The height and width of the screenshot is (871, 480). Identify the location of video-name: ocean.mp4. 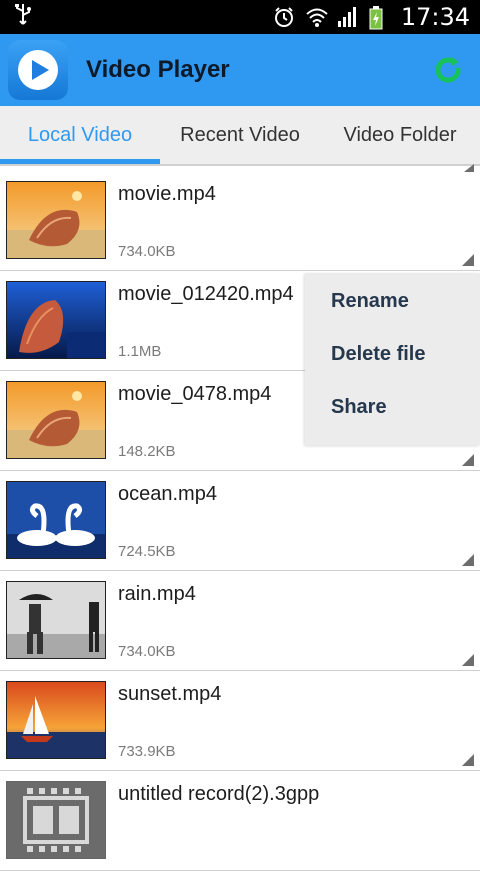
(167, 494).